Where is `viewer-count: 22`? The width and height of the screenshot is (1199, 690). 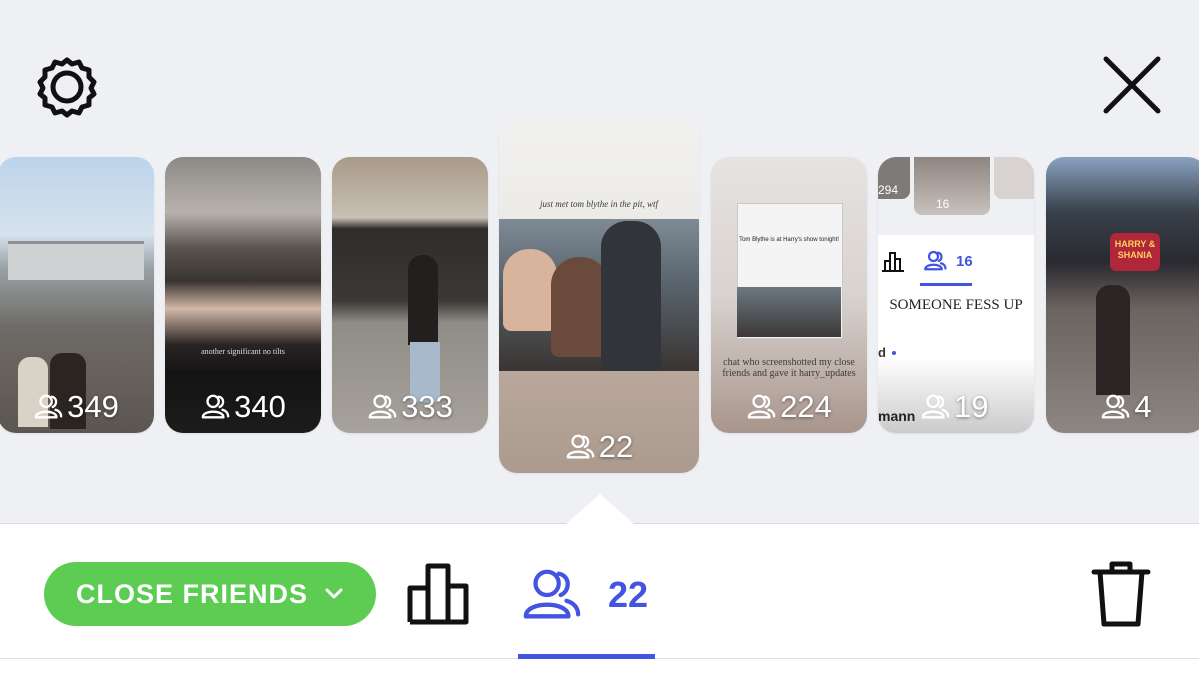 viewer-count: 22 is located at coordinates (599, 447).